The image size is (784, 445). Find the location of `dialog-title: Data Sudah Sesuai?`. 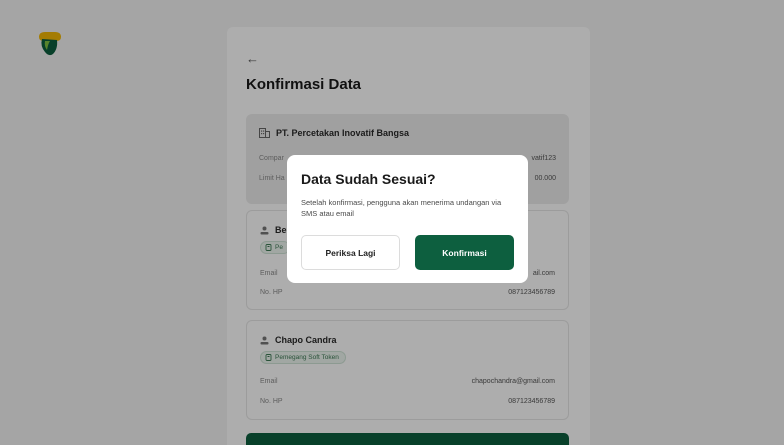

dialog-title: Data Sudah Sesuai? is located at coordinates (368, 179).